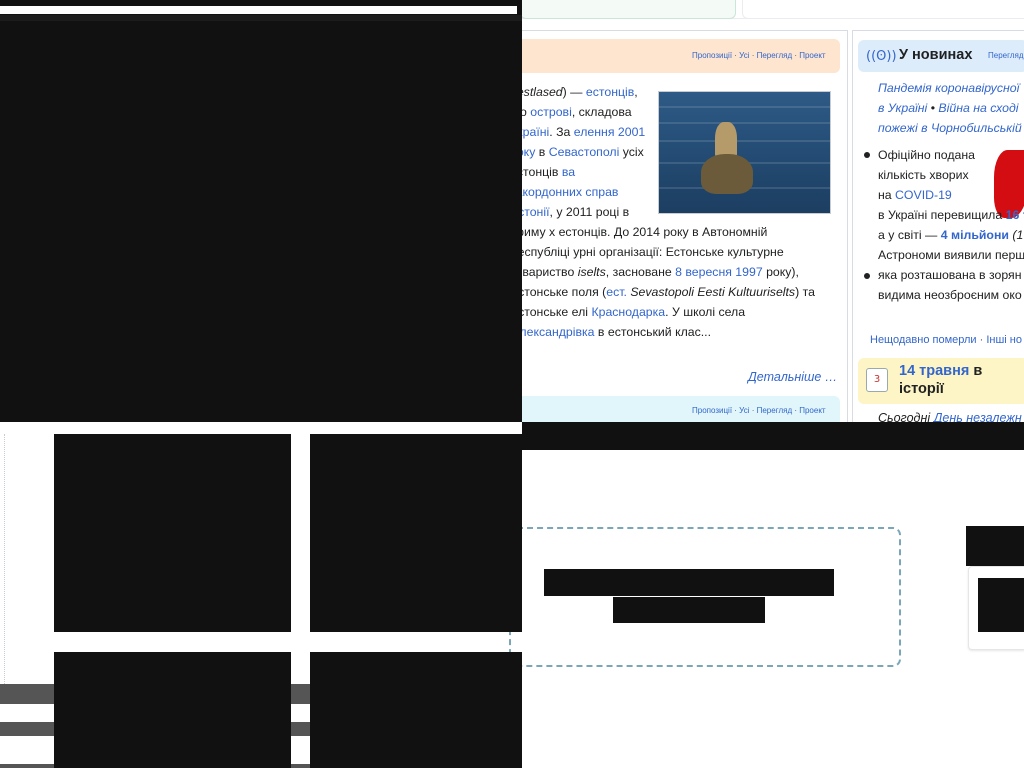 The image size is (1024, 768). I want to click on featured-text: . У школі села, so click(705, 312).